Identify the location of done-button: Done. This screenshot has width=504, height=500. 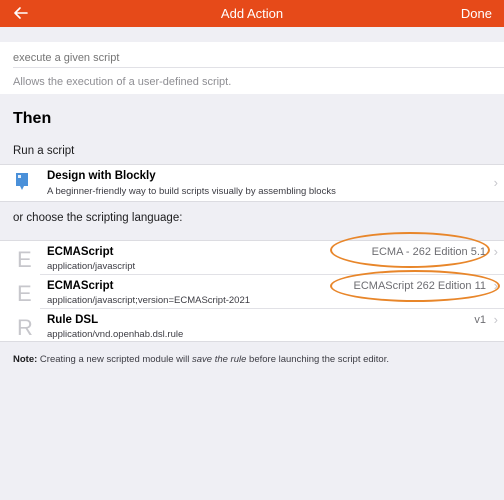
(476, 13).